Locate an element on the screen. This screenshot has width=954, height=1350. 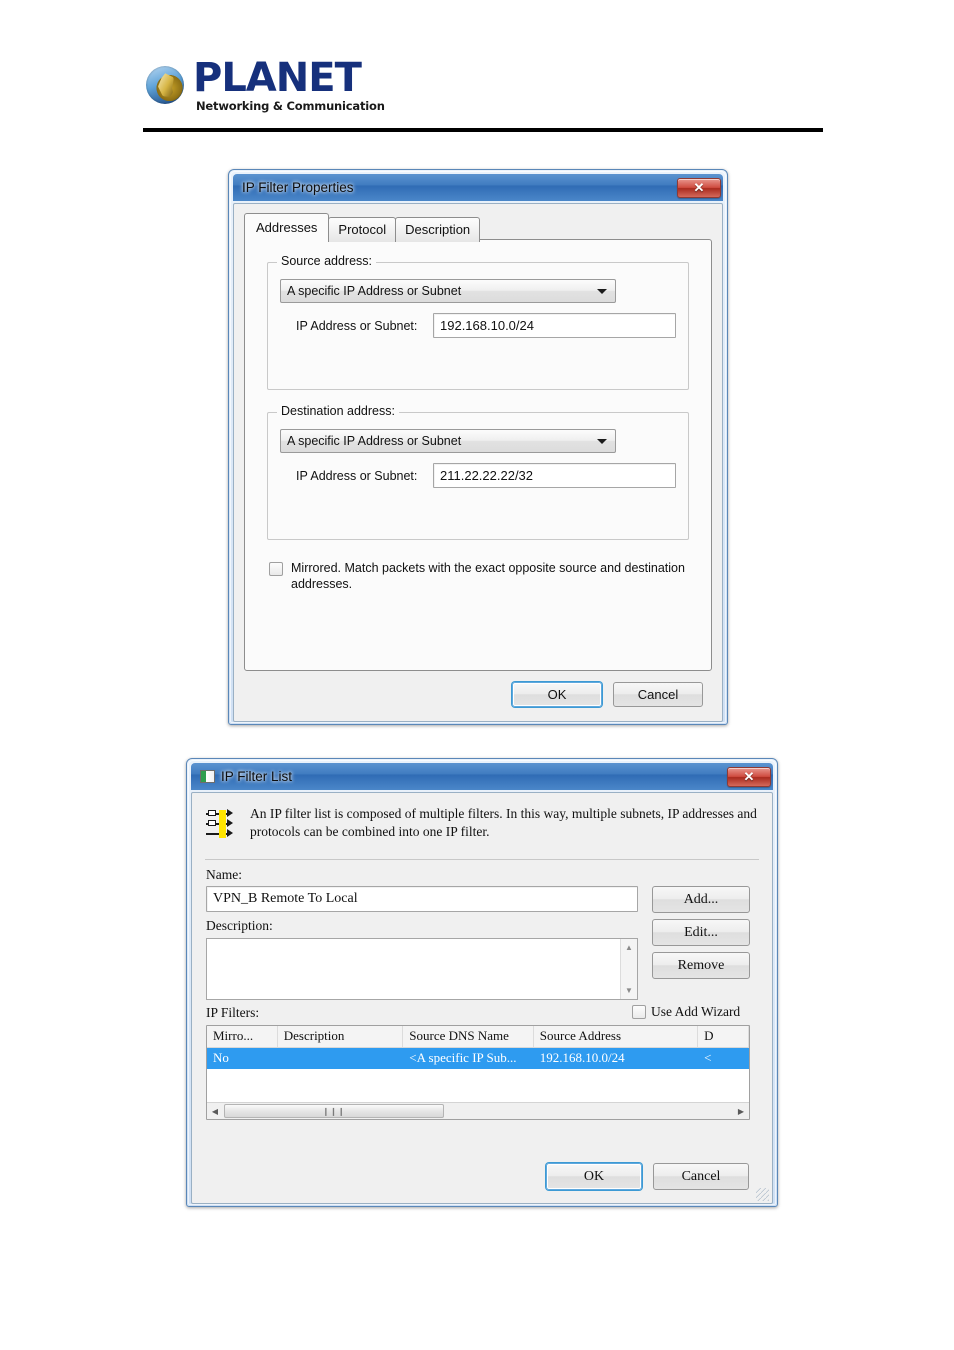
planet-logo: PLANET Networking & Communication is located at coordinates (265, 85).